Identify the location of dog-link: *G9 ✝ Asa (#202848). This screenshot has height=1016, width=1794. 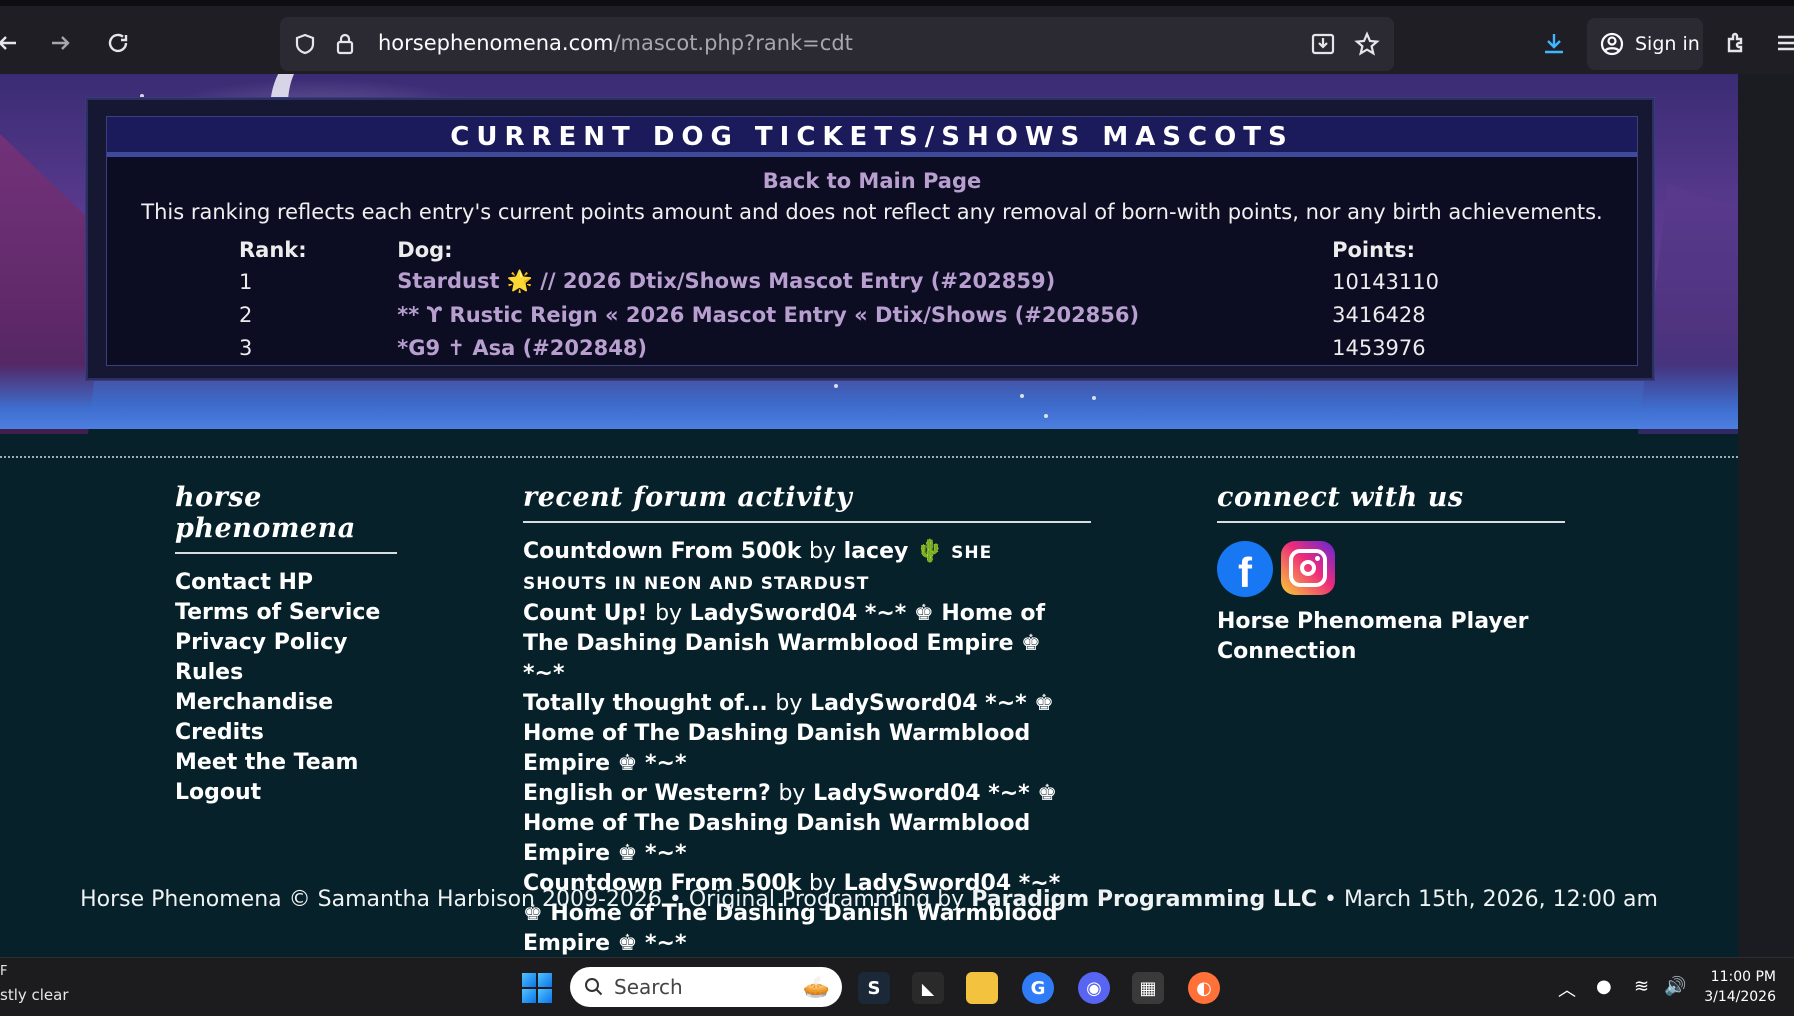
(522, 348).